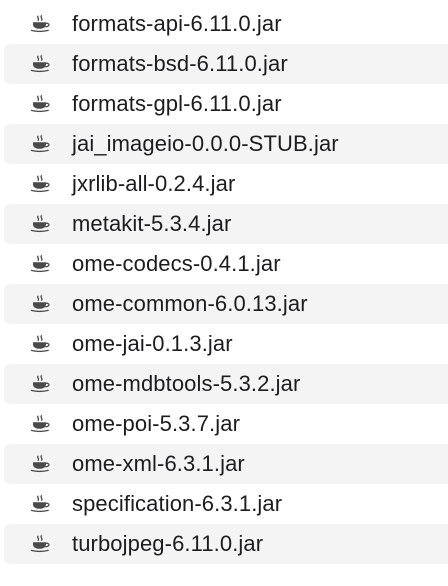 This screenshot has width=448, height=586. I want to click on file-row: turbojpeg-6.11.0.jar, so click(226, 544).